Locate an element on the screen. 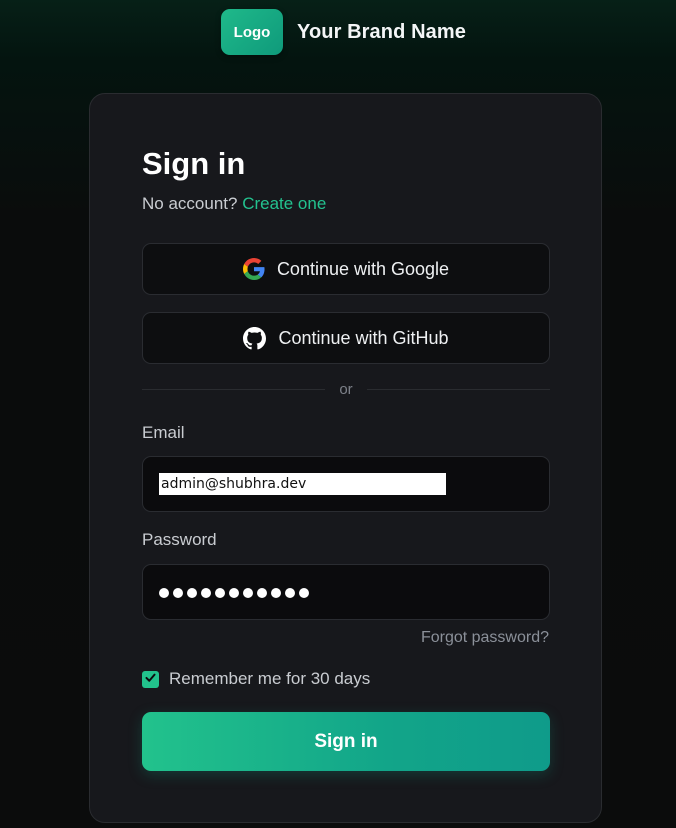 Image resolution: width=676 pixels, height=828 pixels. signin-submit-button: Sign in is located at coordinates (346, 741).